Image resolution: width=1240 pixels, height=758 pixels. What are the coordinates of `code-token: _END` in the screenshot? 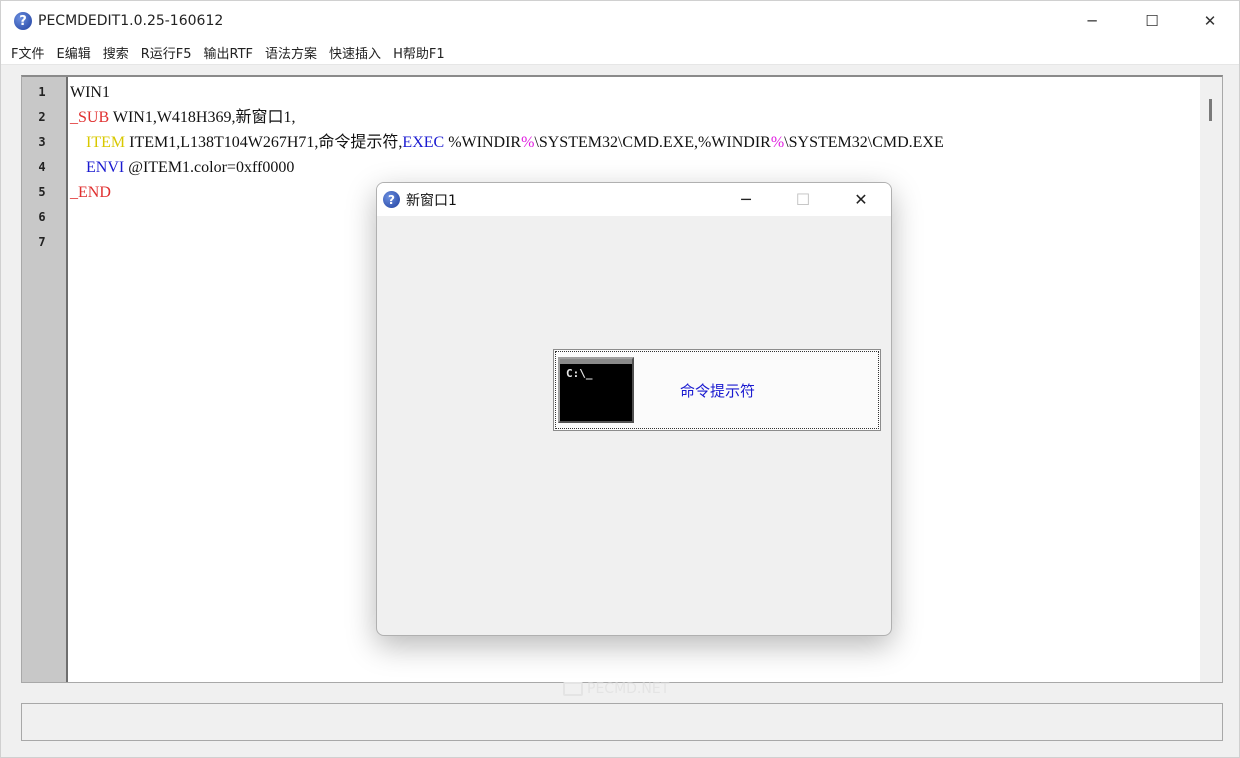 It's located at (90, 192).